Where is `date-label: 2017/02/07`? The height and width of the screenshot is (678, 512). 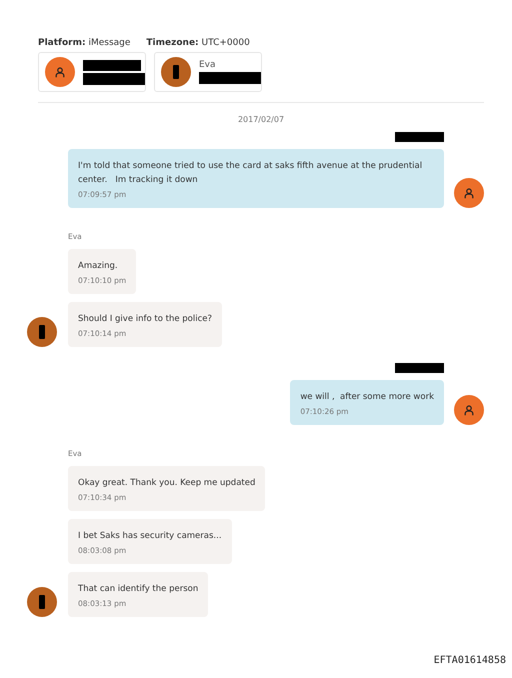 date-label: 2017/02/07 is located at coordinates (261, 119).